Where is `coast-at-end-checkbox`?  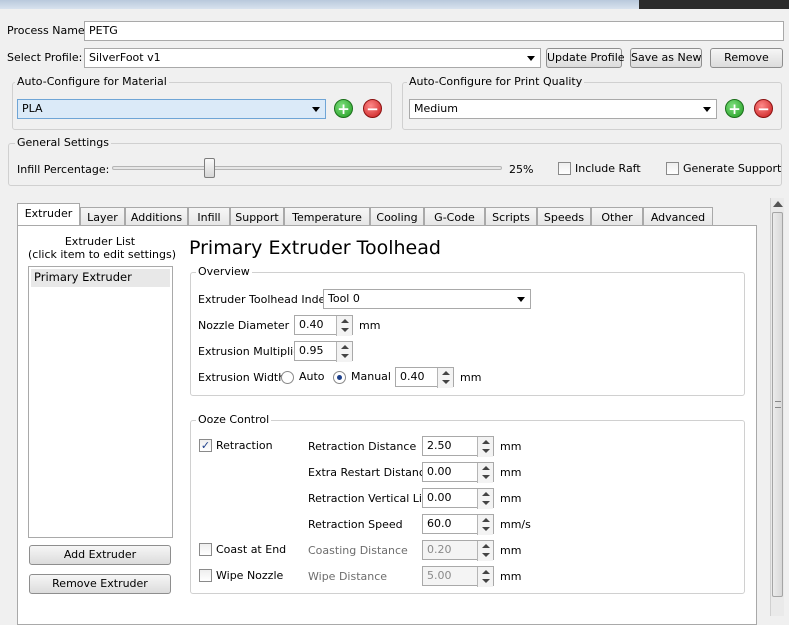 coast-at-end-checkbox is located at coordinates (205, 549).